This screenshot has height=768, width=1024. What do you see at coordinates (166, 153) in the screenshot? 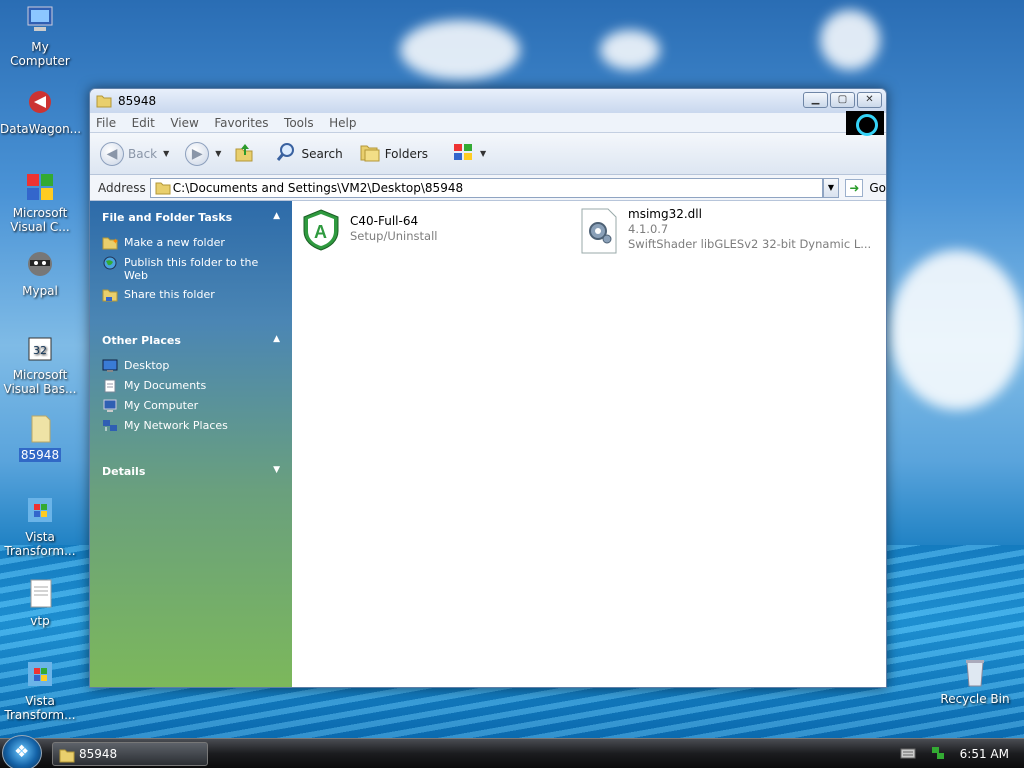
I see `back-dropdown-icon: ▼` at bounding box center [166, 153].